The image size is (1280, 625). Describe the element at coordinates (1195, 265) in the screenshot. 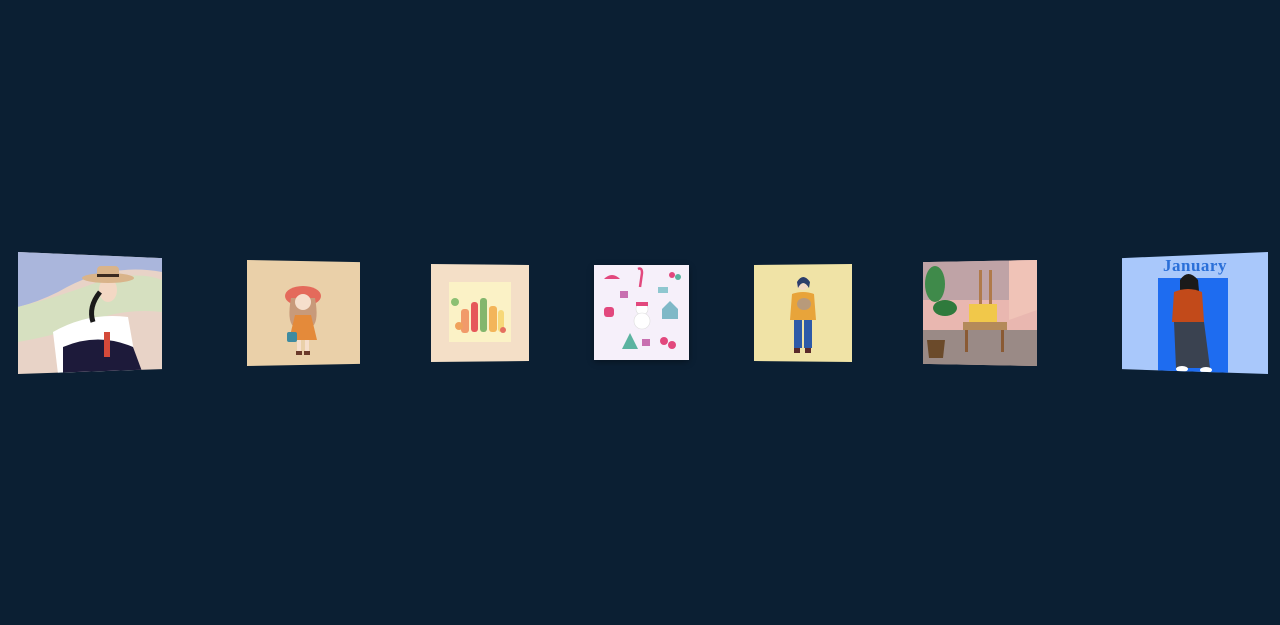

I see `january-title: January` at that location.